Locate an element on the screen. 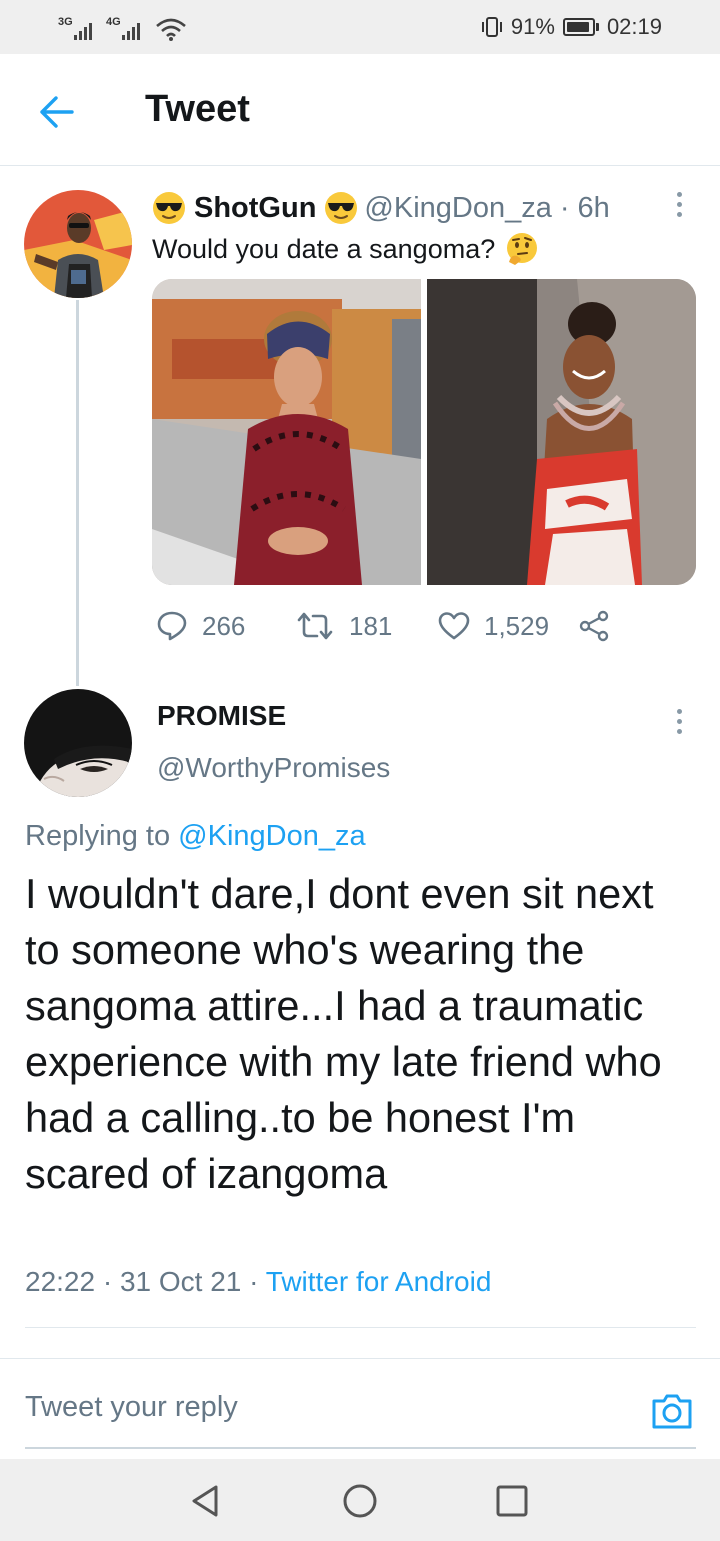 This screenshot has height=1541, width=720. back-button is located at coordinates (56, 112).